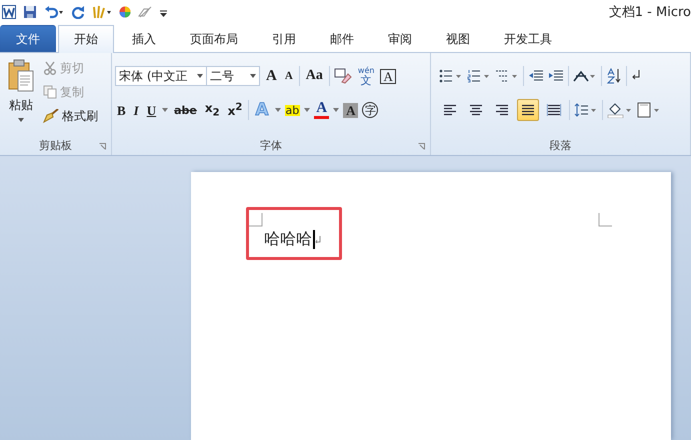 This screenshot has height=440, width=691. What do you see at coordinates (54, 12) in the screenshot?
I see `undo-icon` at bounding box center [54, 12].